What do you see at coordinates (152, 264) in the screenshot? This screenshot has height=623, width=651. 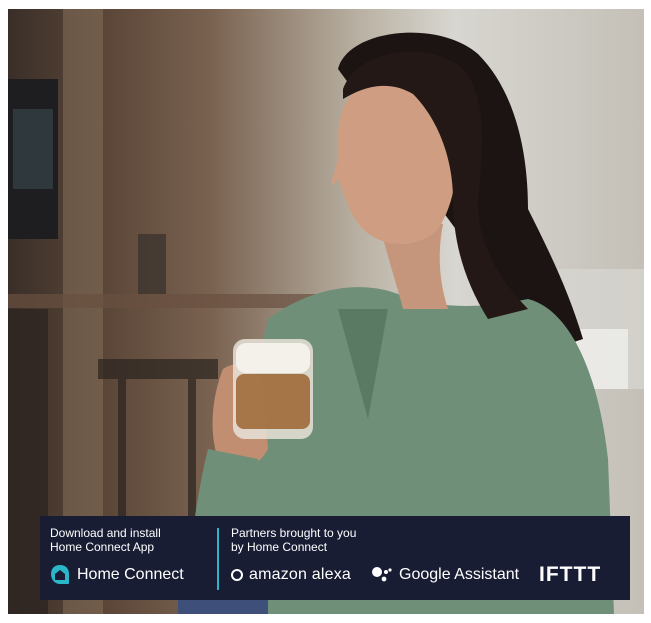 I see `jar` at bounding box center [152, 264].